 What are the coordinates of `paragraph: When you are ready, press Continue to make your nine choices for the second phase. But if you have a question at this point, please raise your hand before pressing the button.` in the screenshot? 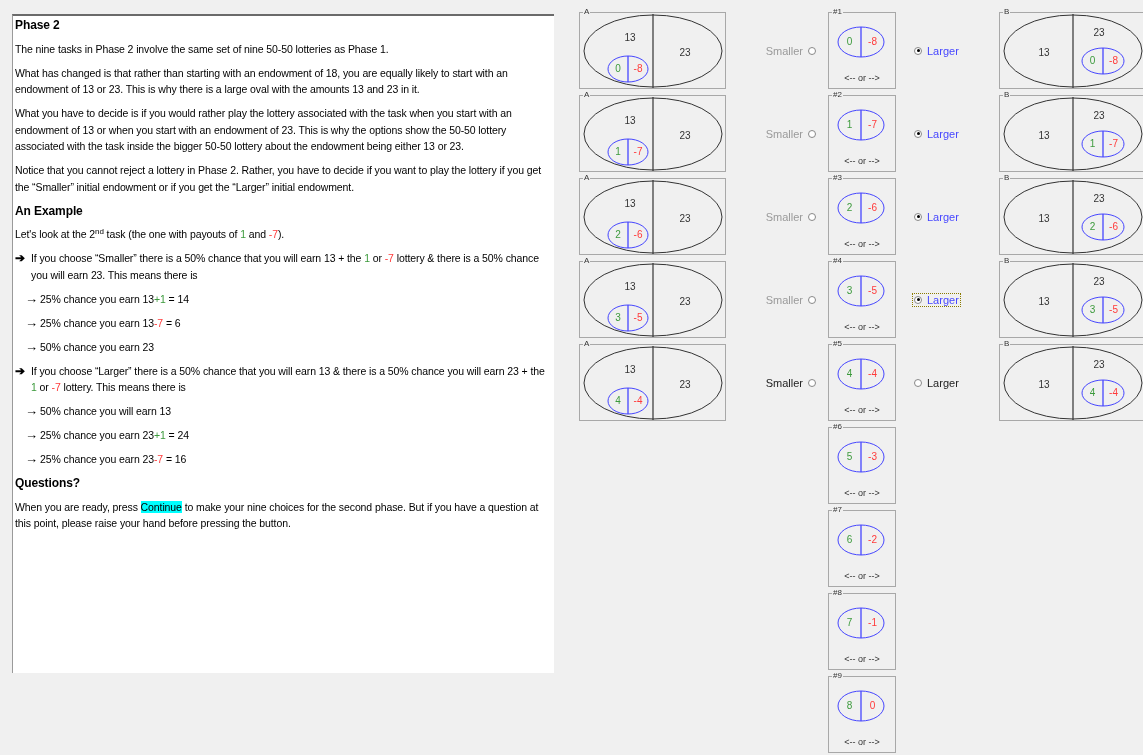 It's located at (277, 515).